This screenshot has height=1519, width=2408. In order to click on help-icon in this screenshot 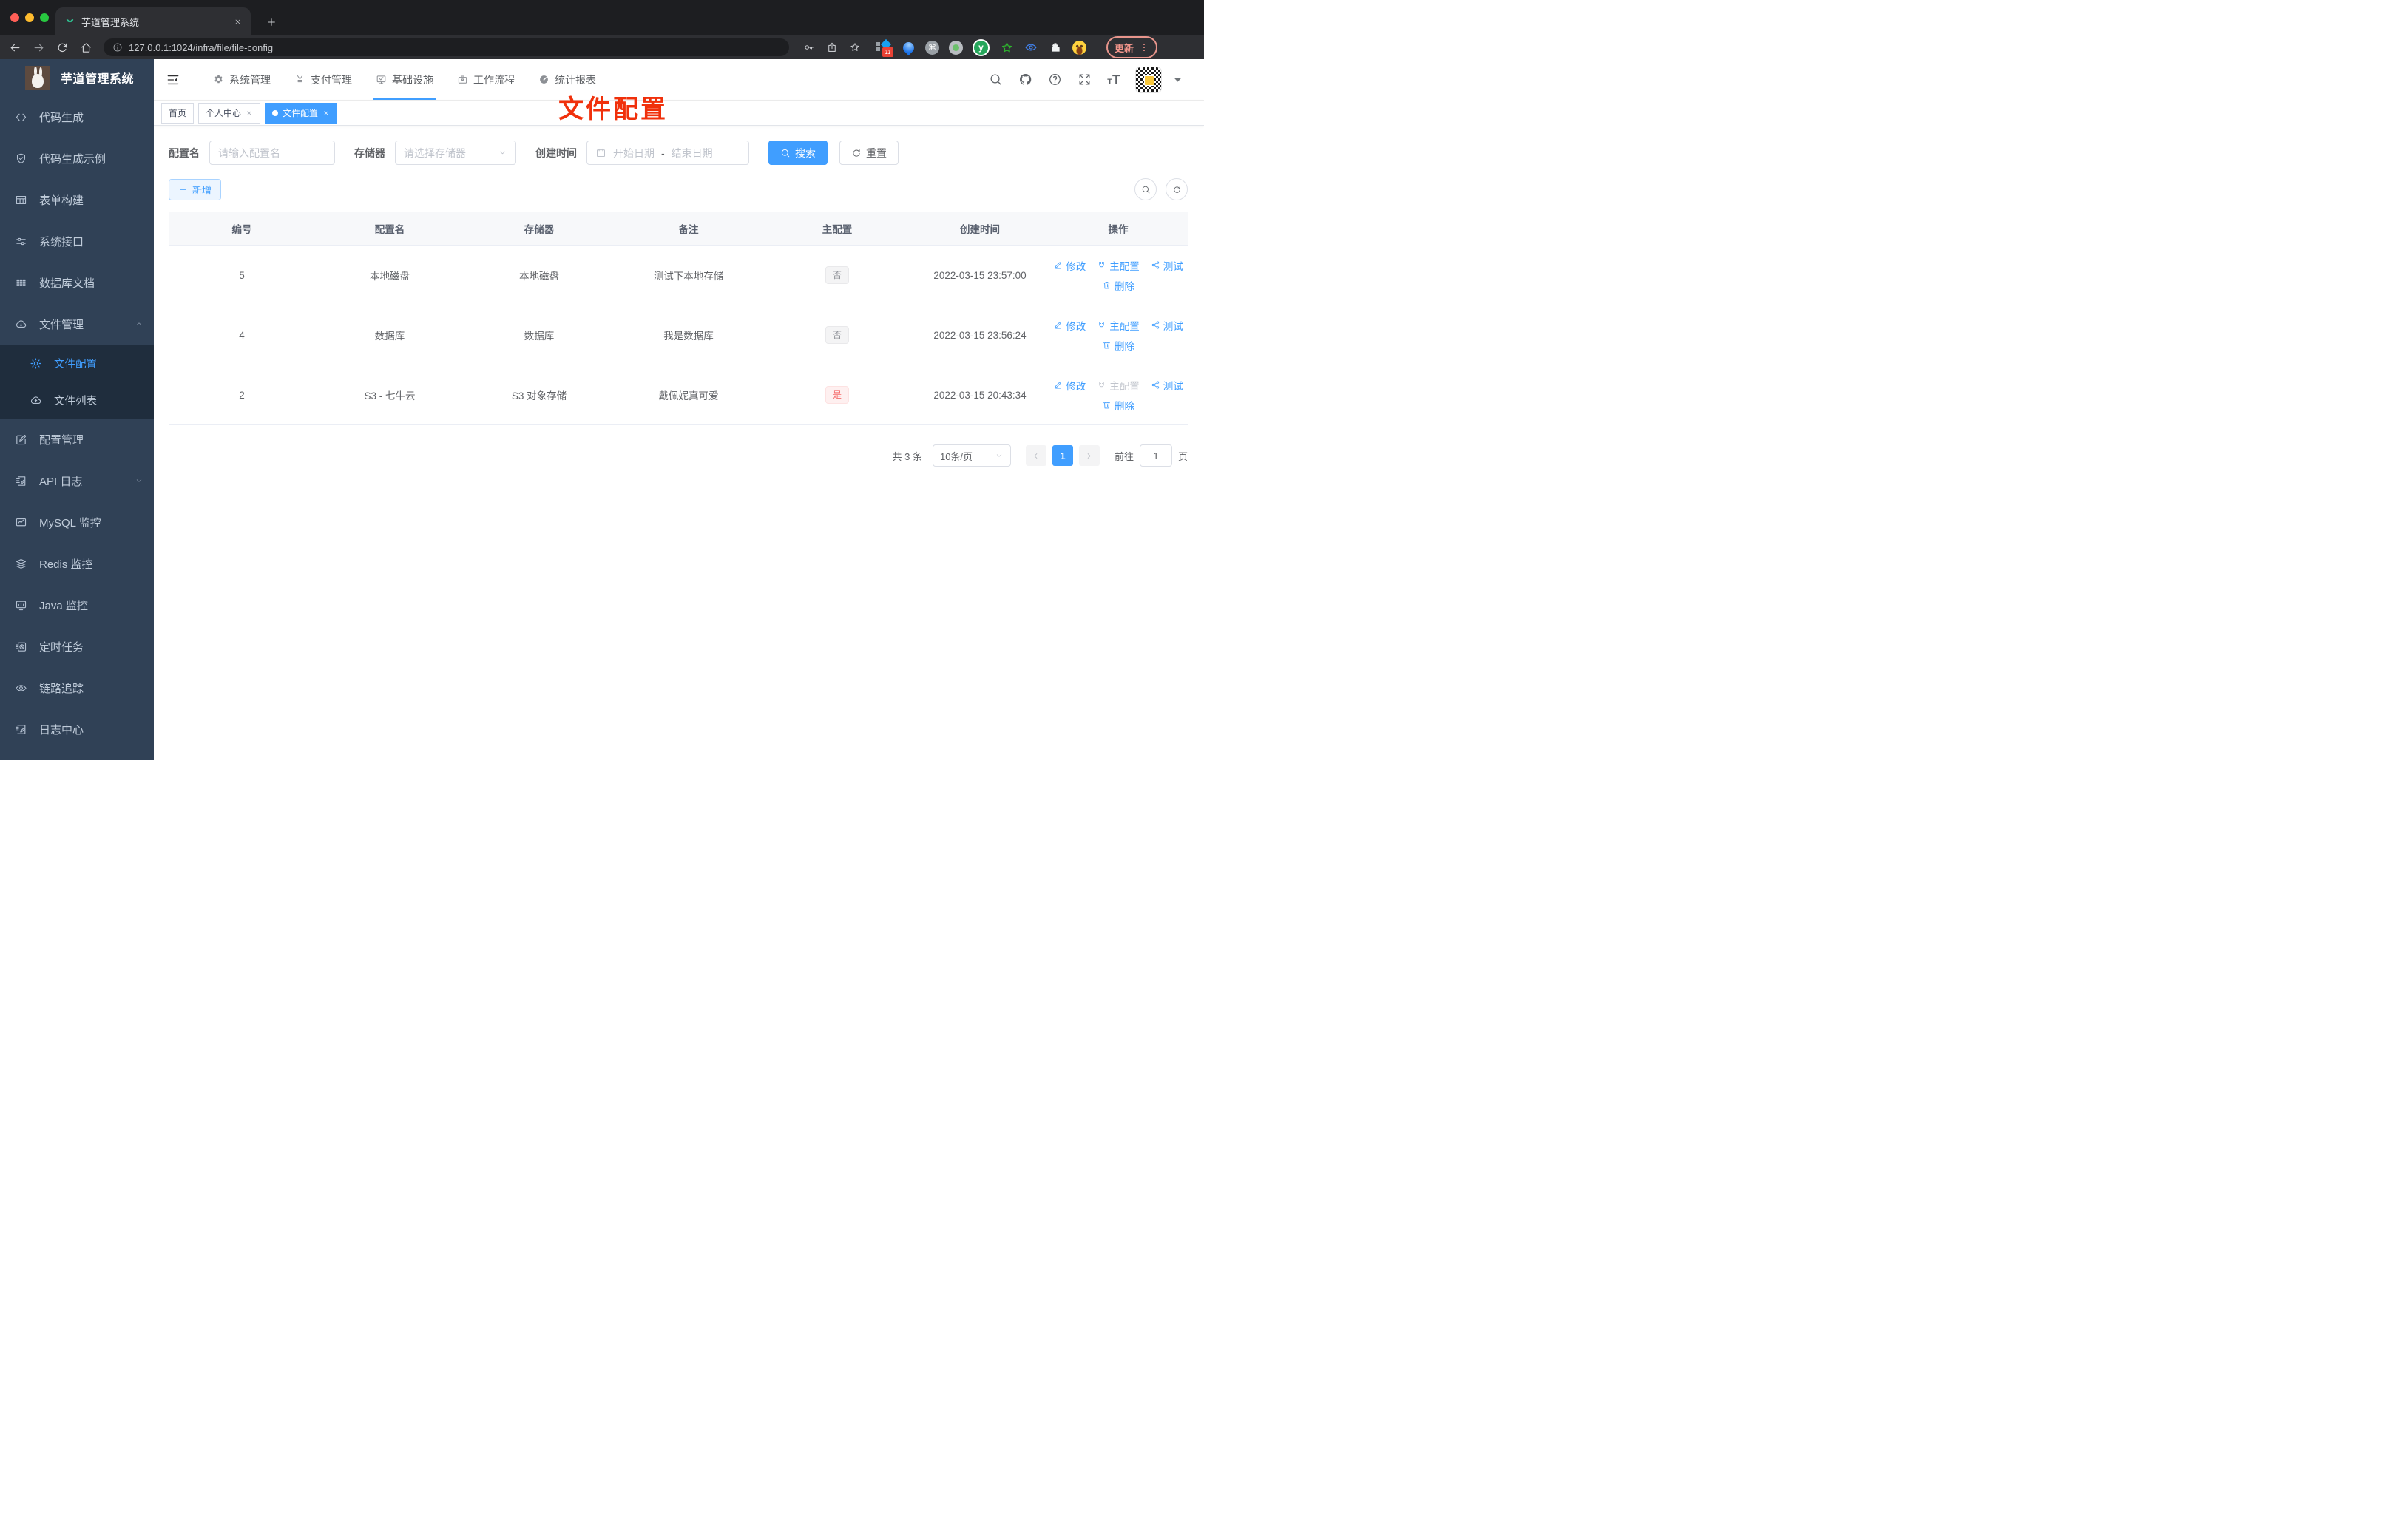, I will do `click(1055, 79)`.